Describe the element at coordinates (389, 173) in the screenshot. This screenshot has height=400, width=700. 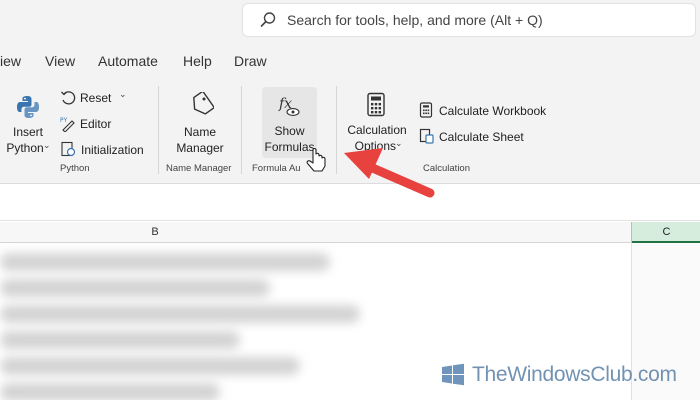
I see `red-arrow-icon` at that location.